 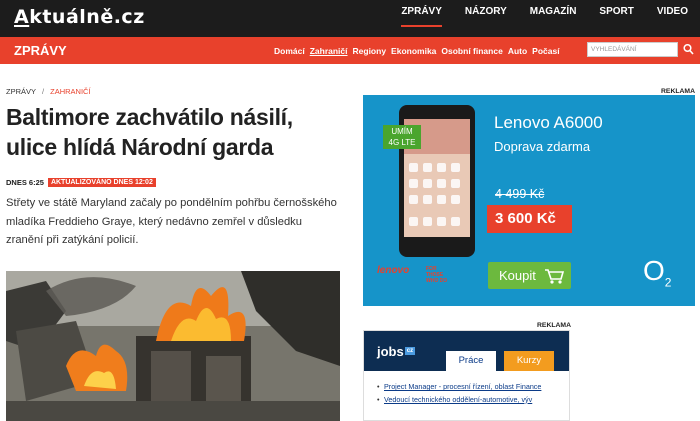 What do you see at coordinates (402, 137) in the screenshot?
I see `lte-badge: UMÍM 4G LTE` at bounding box center [402, 137].